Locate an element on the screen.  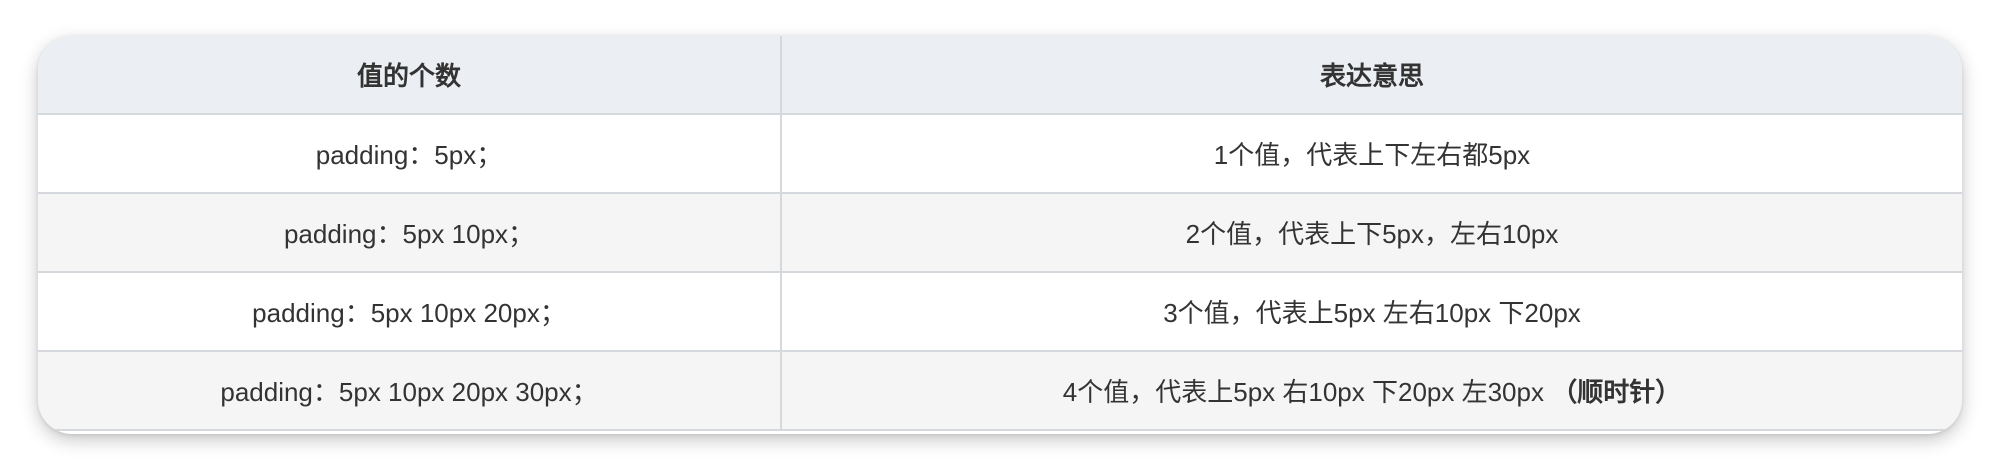
cell-value-count: padding：5px 10px 20px； is located at coordinates (410, 311).